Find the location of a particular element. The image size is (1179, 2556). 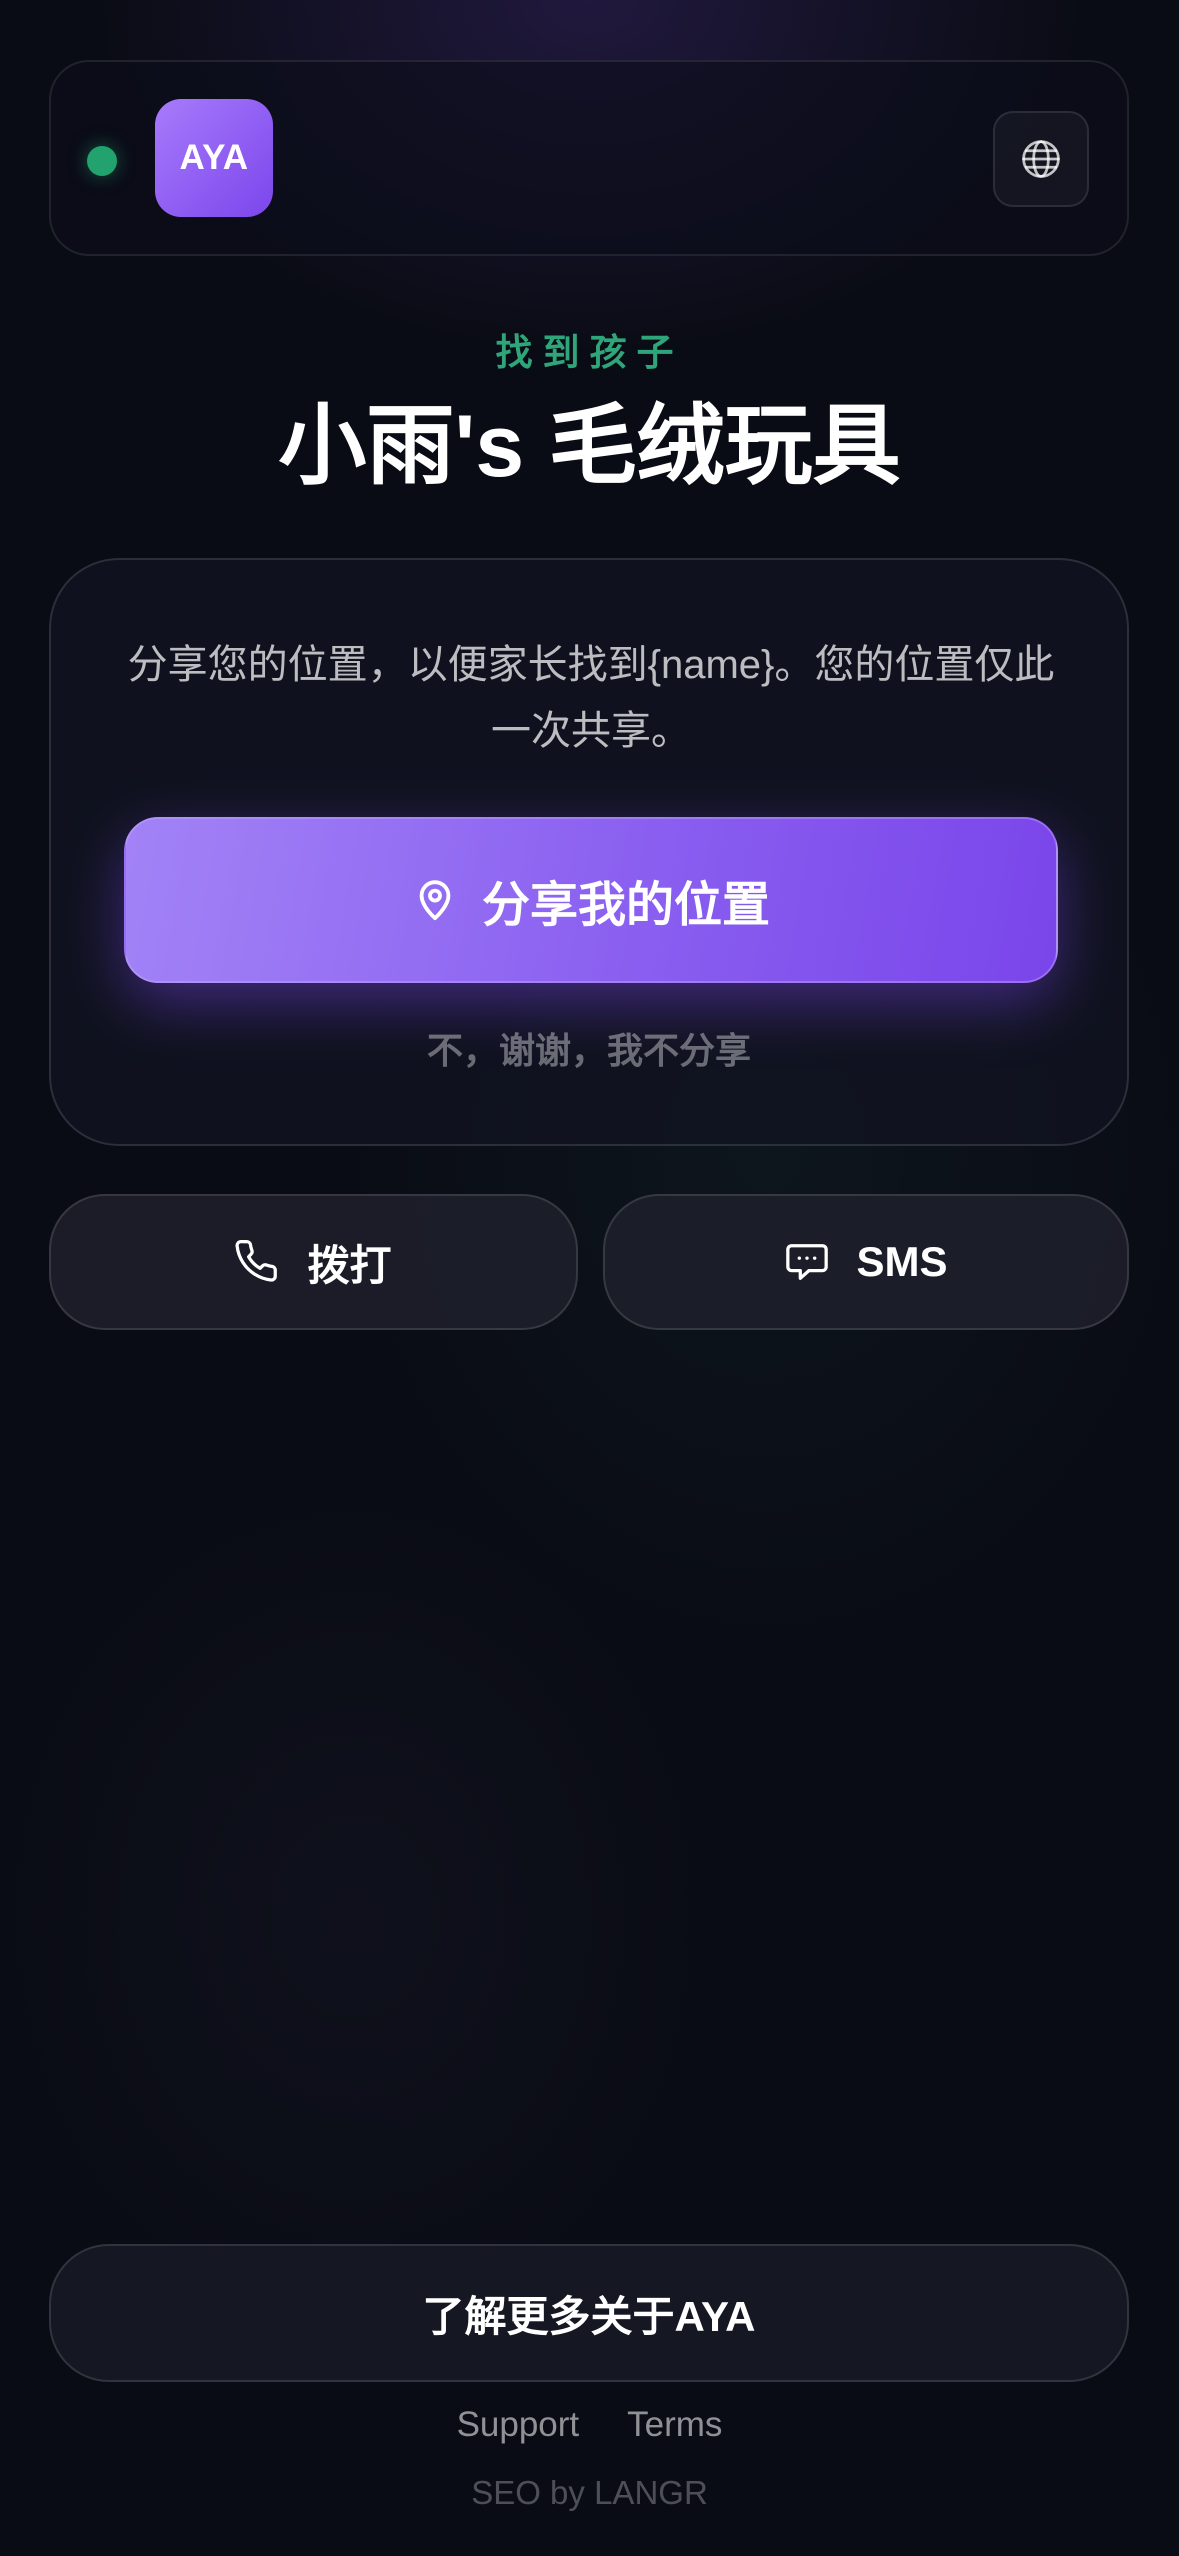

decline-share-link: 不，谢谢，我不分享 is located at coordinates (589, 1048).